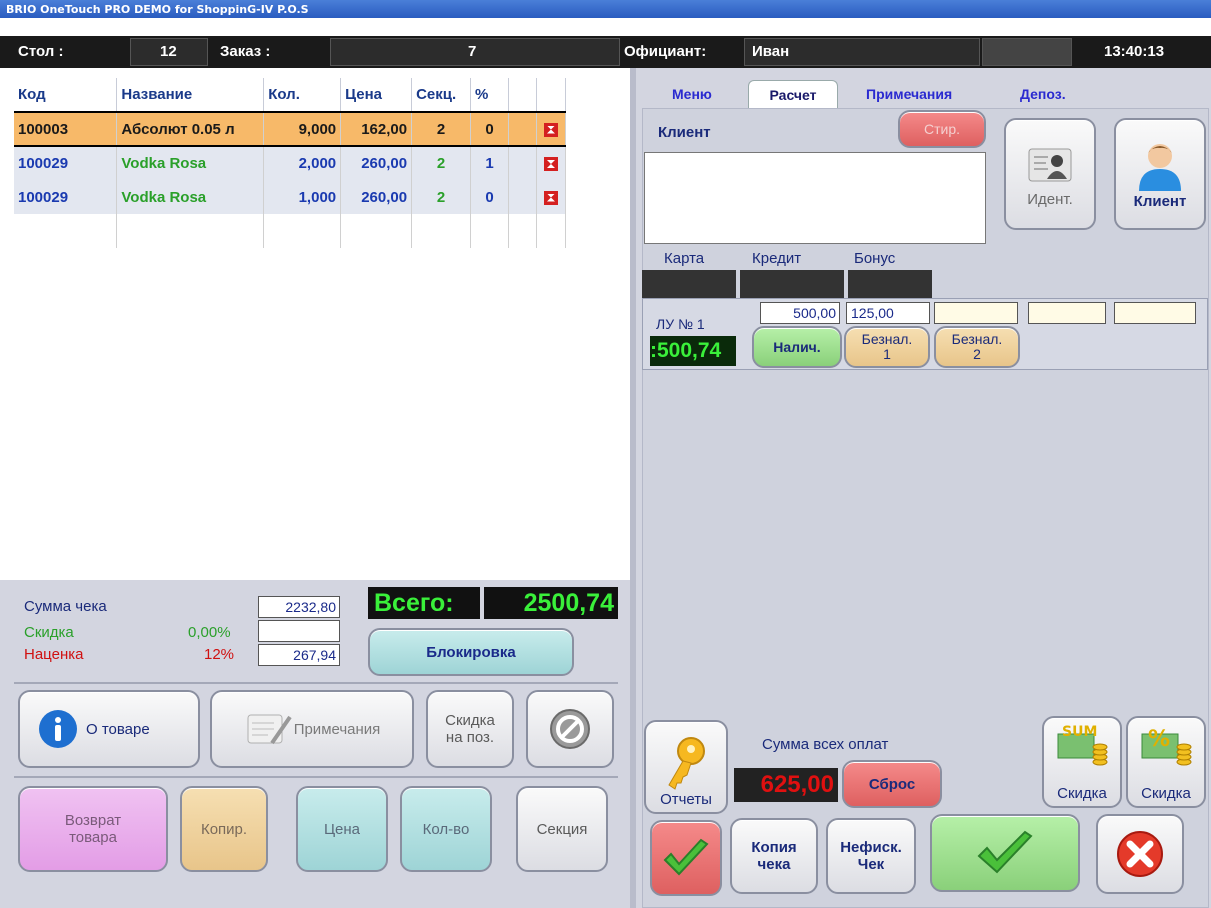 The height and width of the screenshot is (908, 1211). Describe the element at coordinates (976, 313) in the screenshot. I see `cashless2-amount` at that location.